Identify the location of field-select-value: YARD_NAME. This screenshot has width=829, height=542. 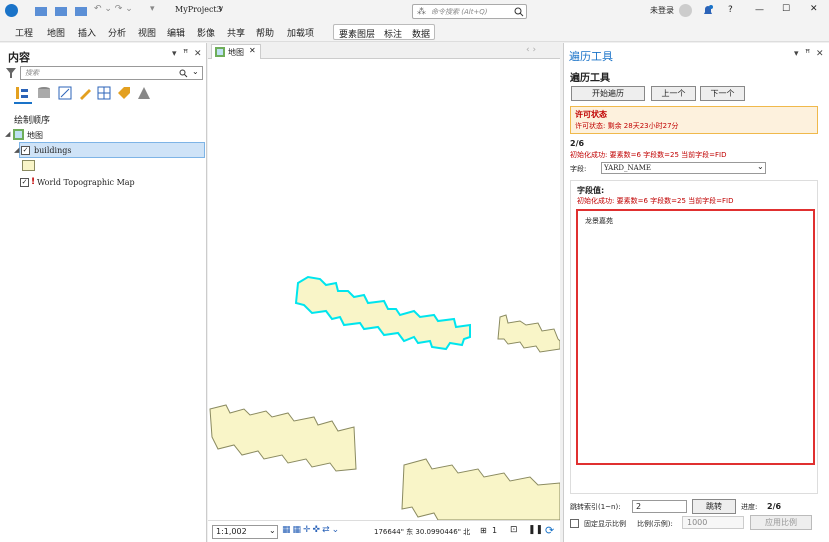
(627, 168).